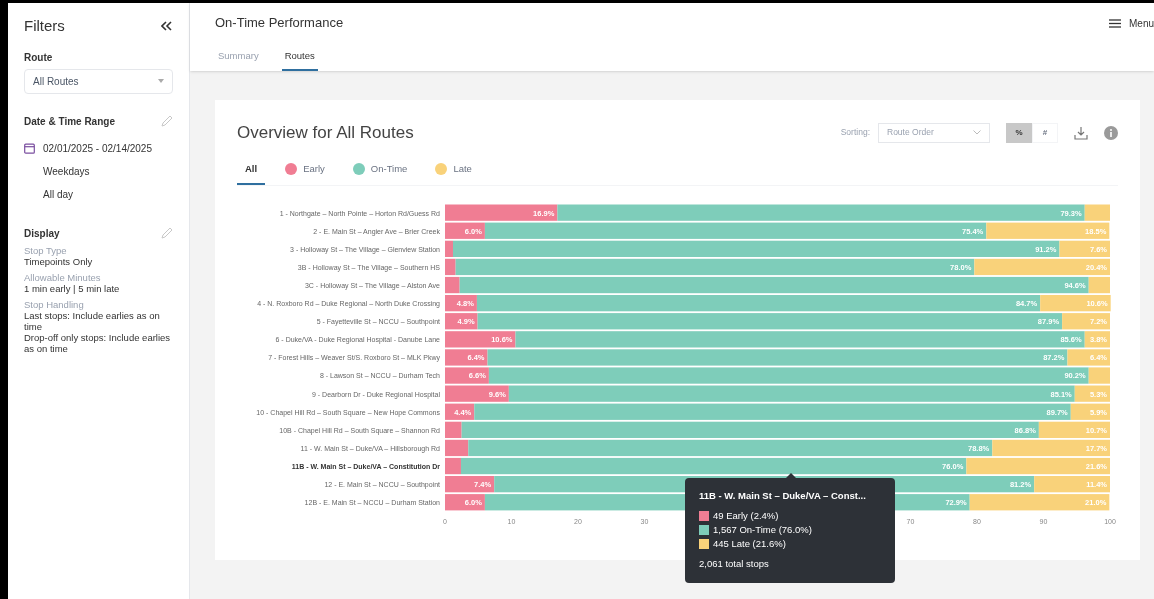 The width and height of the screenshot is (1154, 599). Describe the element at coordinates (1019, 132) in the screenshot. I see `unit-toggle: %` at that location.